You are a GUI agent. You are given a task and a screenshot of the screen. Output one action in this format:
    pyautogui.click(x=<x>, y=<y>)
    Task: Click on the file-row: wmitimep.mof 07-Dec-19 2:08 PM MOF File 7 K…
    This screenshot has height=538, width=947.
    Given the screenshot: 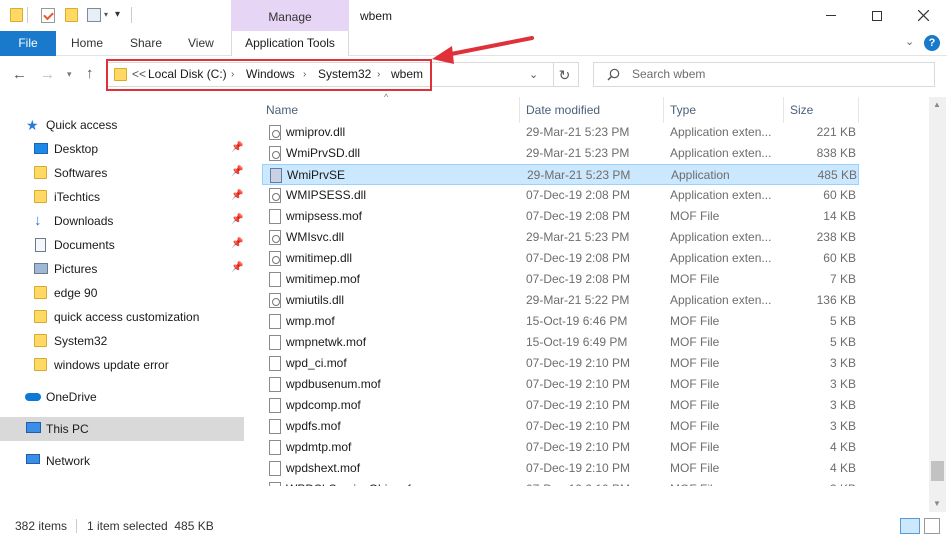 What is the action you would take?
    pyautogui.click(x=560, y=279)
    